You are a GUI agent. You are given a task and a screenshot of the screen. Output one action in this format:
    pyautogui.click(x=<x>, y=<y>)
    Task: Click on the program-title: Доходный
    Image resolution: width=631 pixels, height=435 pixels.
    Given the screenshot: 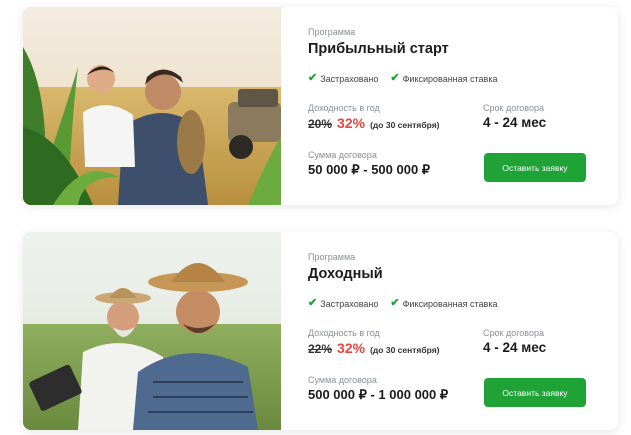 What is the action you would take?
    pyautogui.click(x=345, y=274)
    